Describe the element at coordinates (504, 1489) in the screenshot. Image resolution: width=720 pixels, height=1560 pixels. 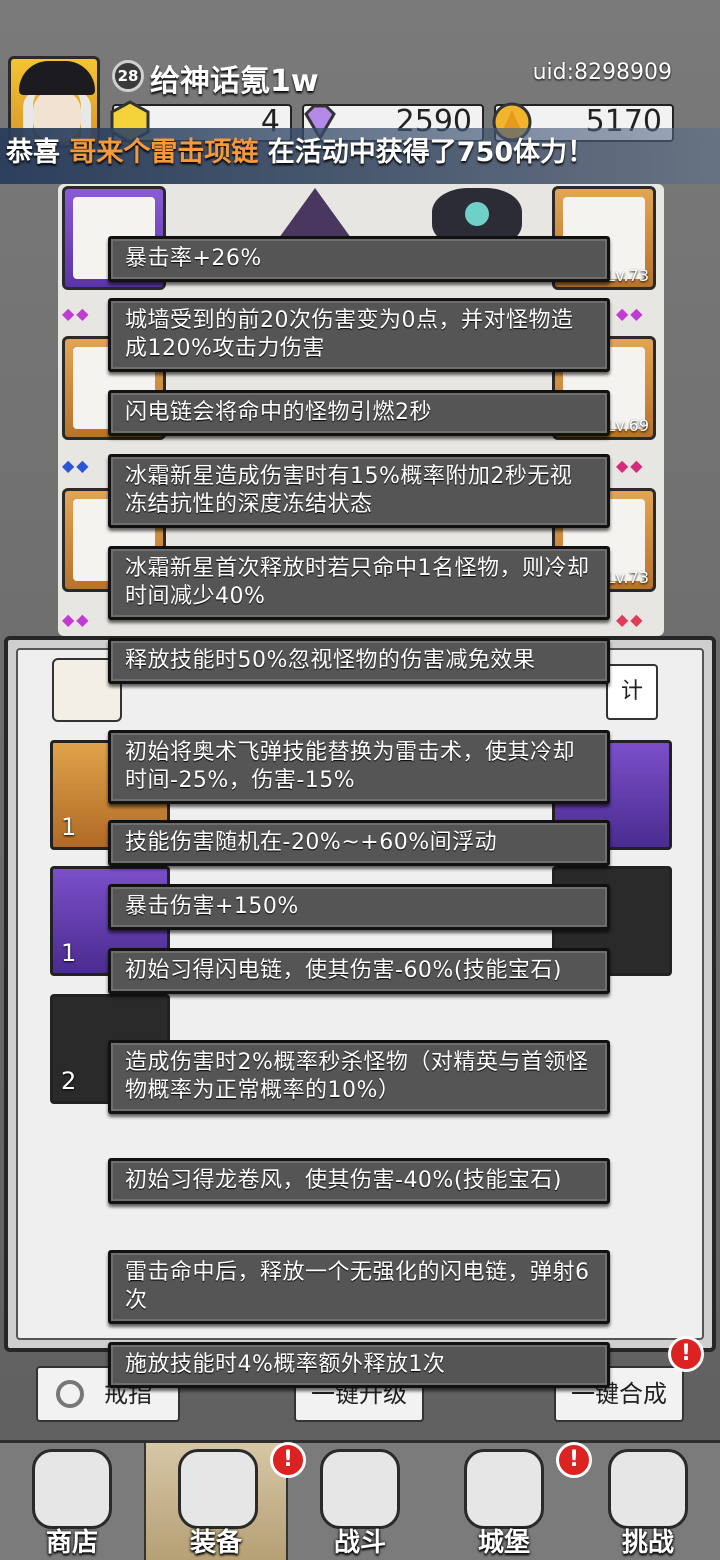
I see `castle-icon` at that location.